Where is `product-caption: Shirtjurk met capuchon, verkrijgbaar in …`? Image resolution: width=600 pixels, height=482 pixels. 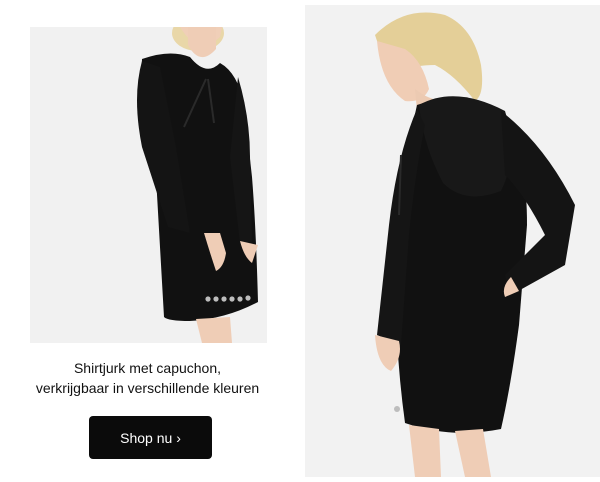 product-caption: Shirtjurk met capuchon, verkrijgbaar in … is located at coordinates (147, 378).